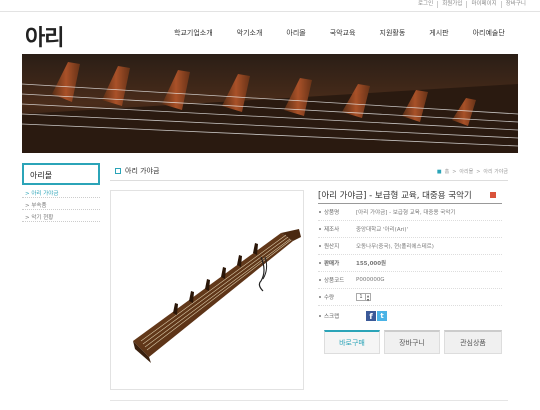  Describe the element at coordinates (368, 297) in the screenshot. I see `quantity-arrows: ▲ ▼` at that location.